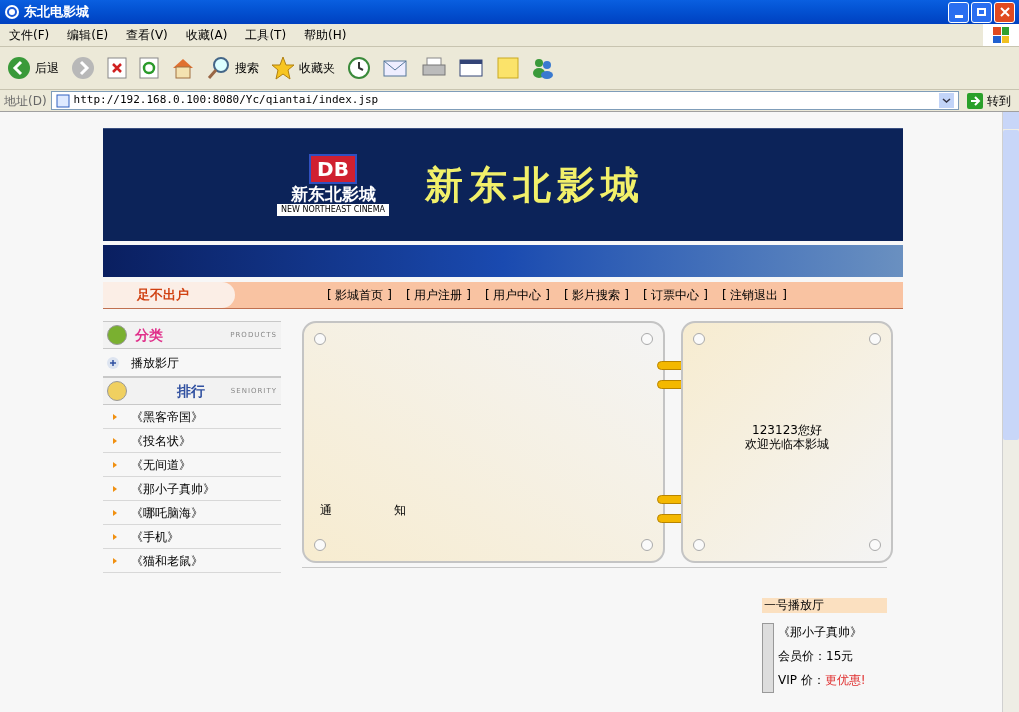 Image resolution: width=1019 pixels, height=712 pixels. I want to click on ranking-item: 《黑客帝国》, so click(192, 417).